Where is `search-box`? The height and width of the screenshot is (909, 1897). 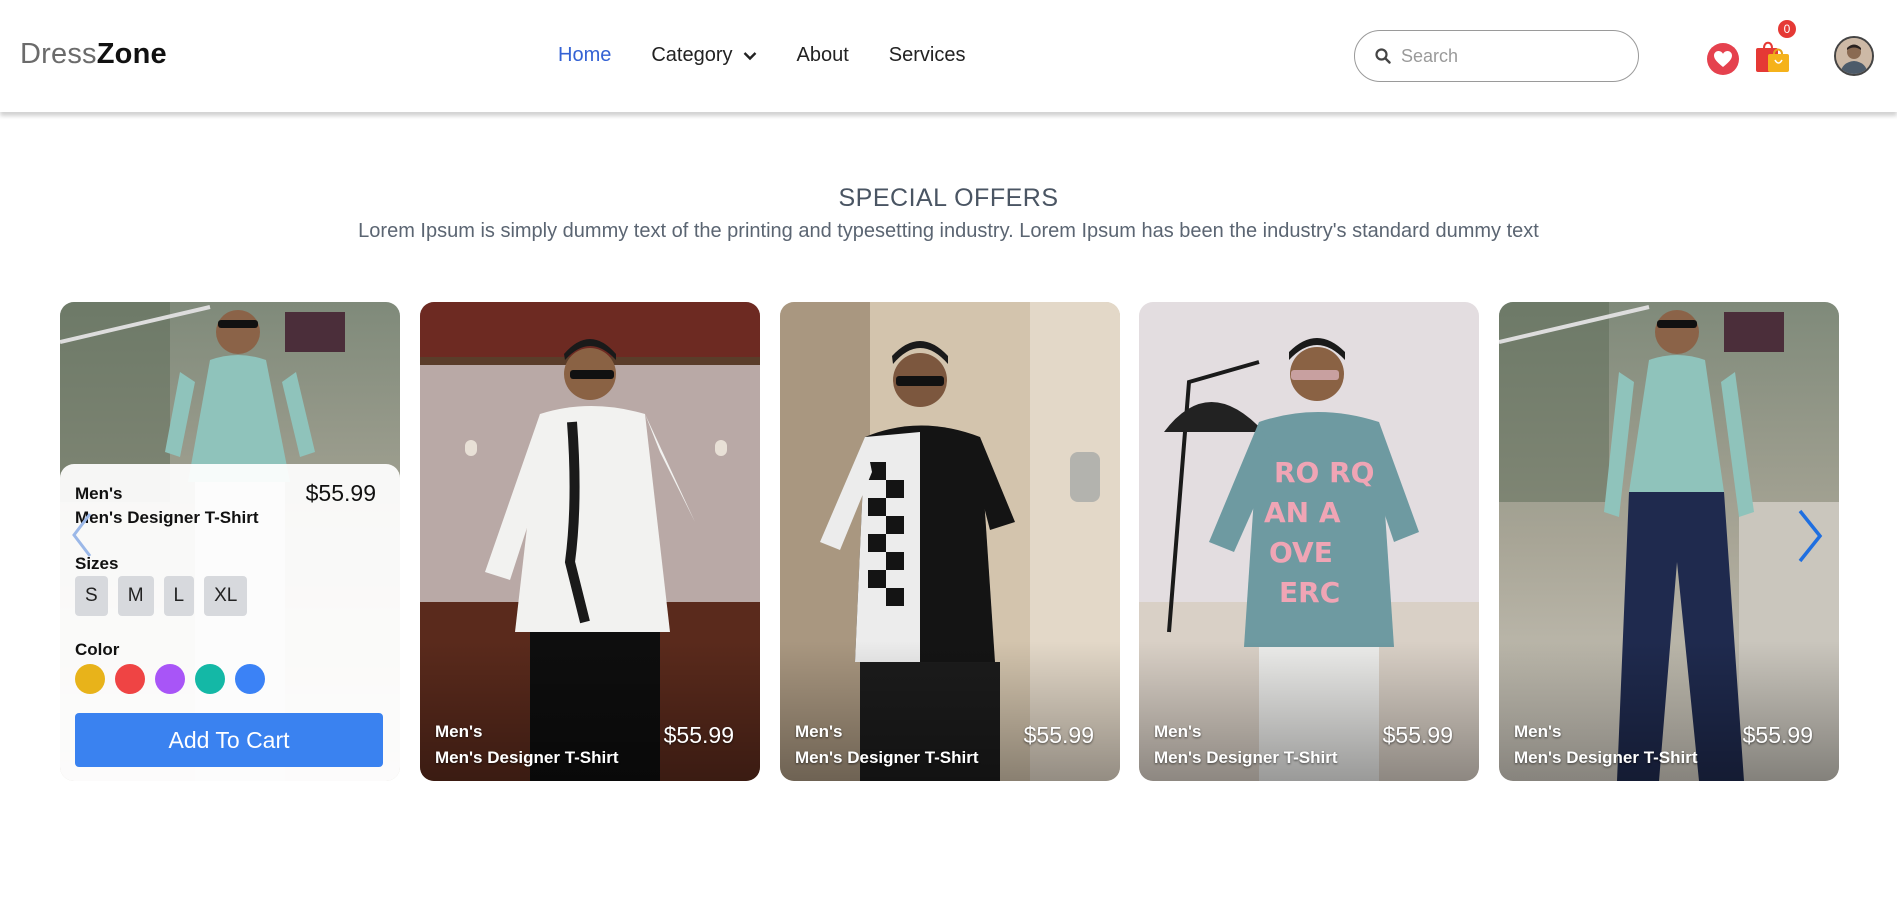
search-box is located at coordinates (1496, 56).